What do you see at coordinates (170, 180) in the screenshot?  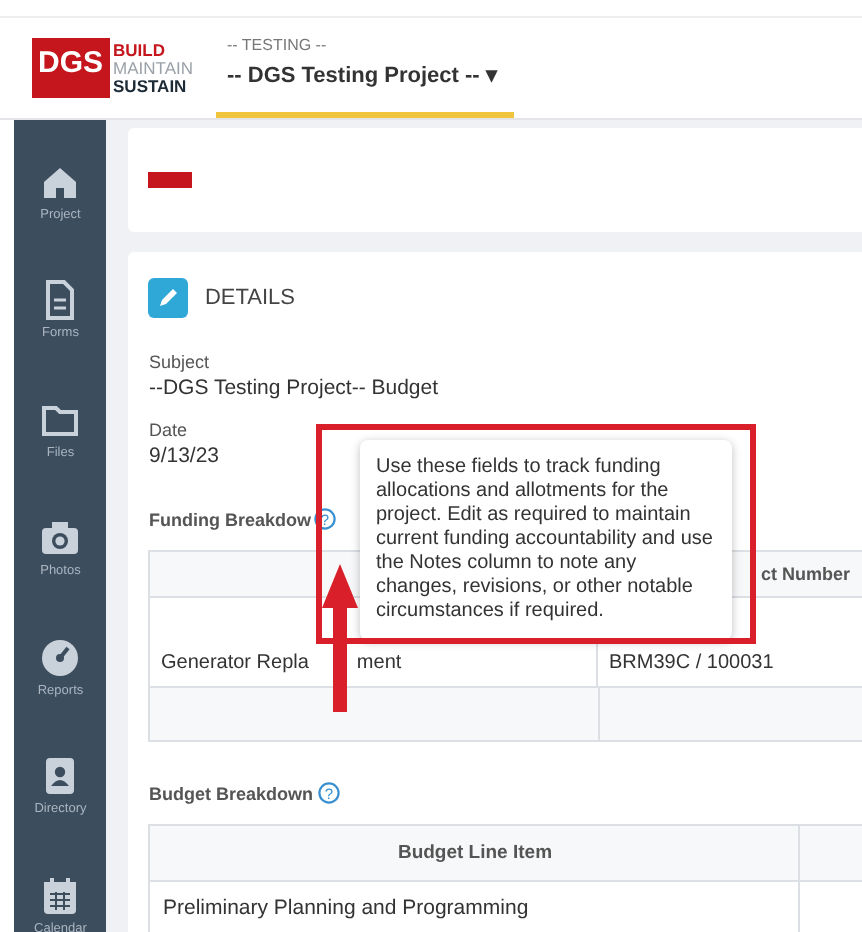 I see `small-logo` at bounding box center [170, 180].